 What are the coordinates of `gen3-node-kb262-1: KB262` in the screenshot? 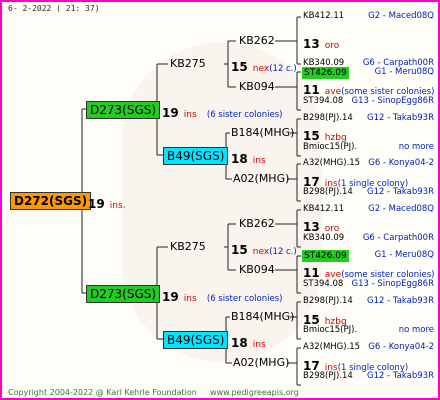 It's located at (257, 40).